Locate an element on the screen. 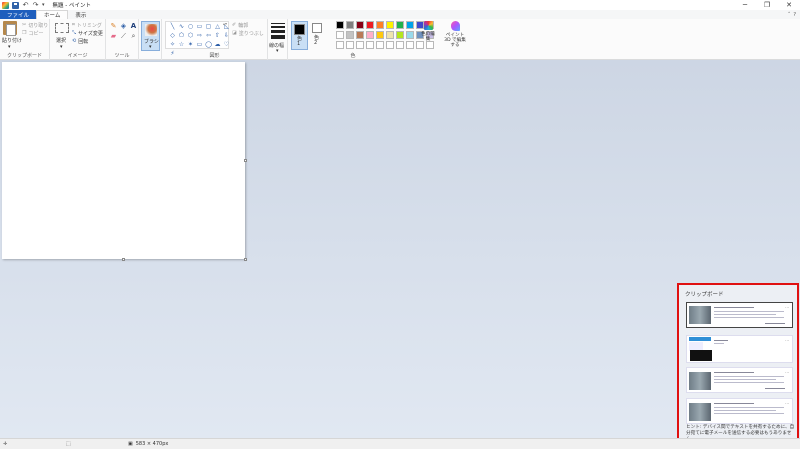 Image resolution: width=800 pixels, height=449 pixels. drawing-canvas is located at coordinates (123, 160).